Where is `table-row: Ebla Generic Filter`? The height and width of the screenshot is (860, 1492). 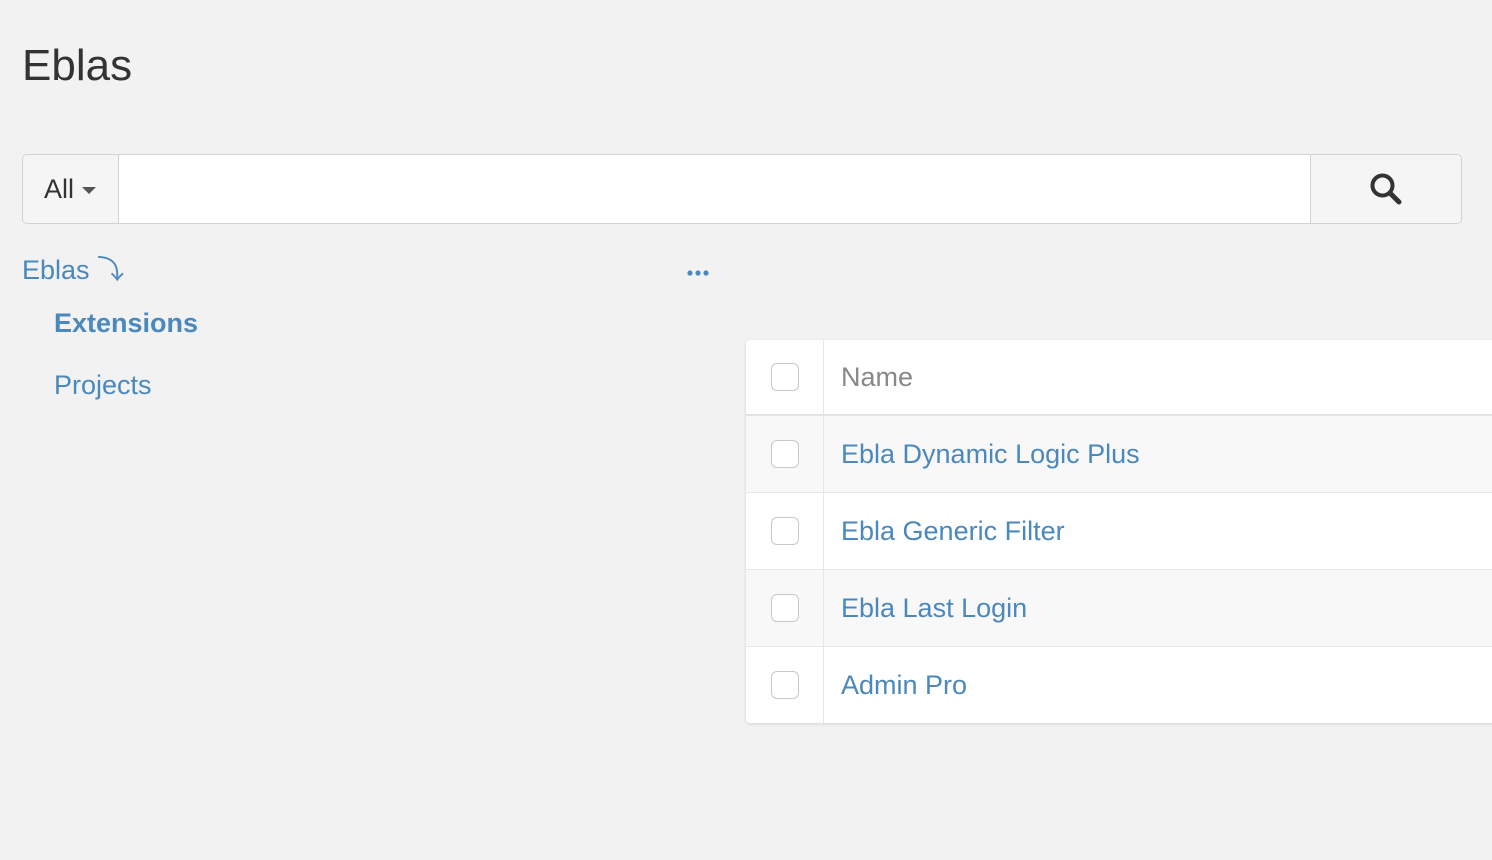
table-row: Ebla Generic Filter is located at coordinates (1119, 530).